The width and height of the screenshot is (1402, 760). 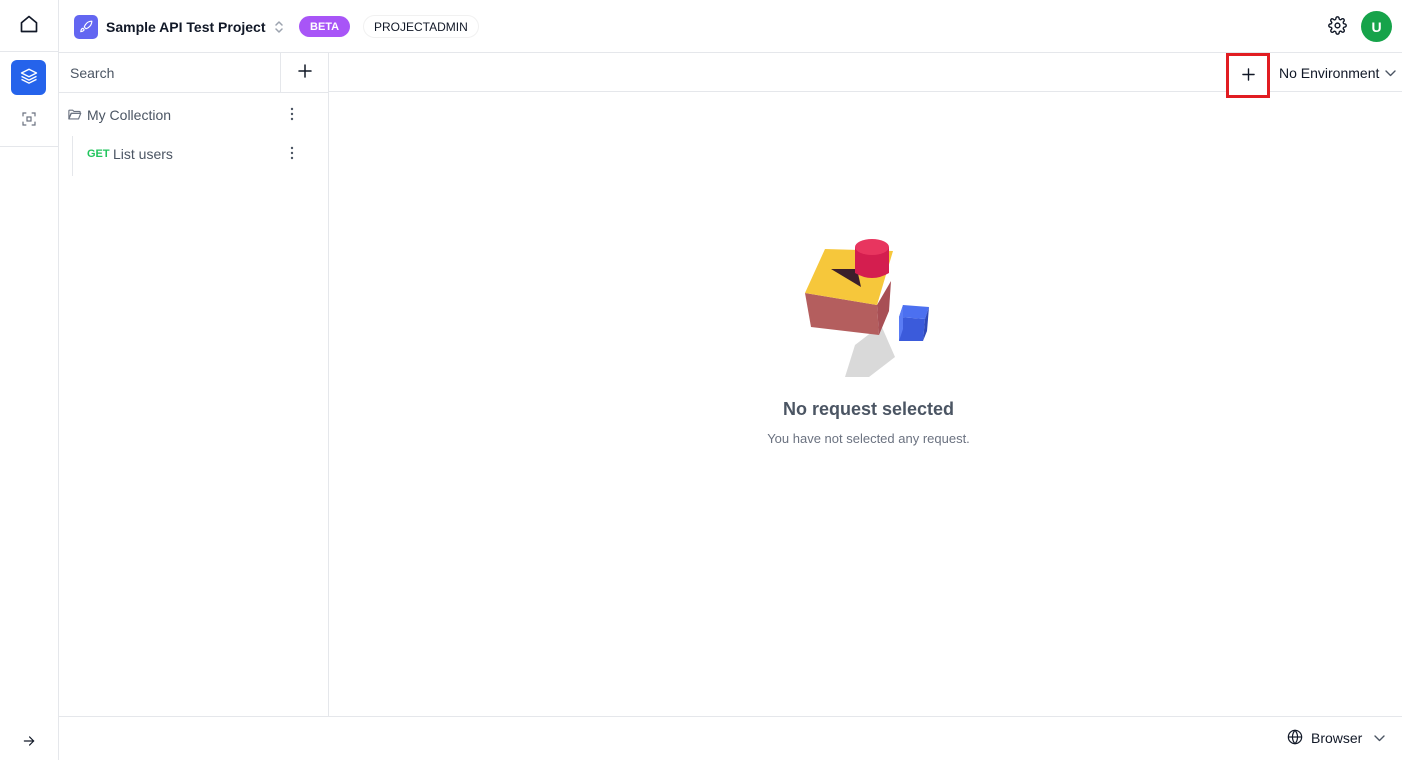 What do you see at coordinates (869, 308) in the screenshot?
I see `empty-illustration` at bounding box center [869, 308].